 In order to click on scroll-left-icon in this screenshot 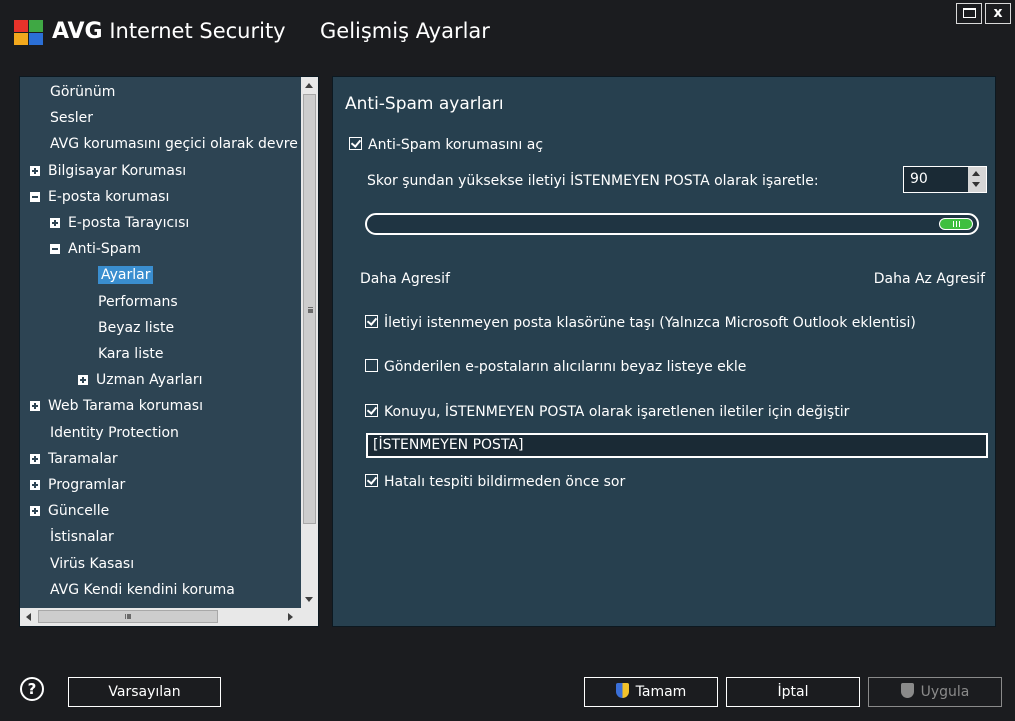, I will do `click(28, 617)`.